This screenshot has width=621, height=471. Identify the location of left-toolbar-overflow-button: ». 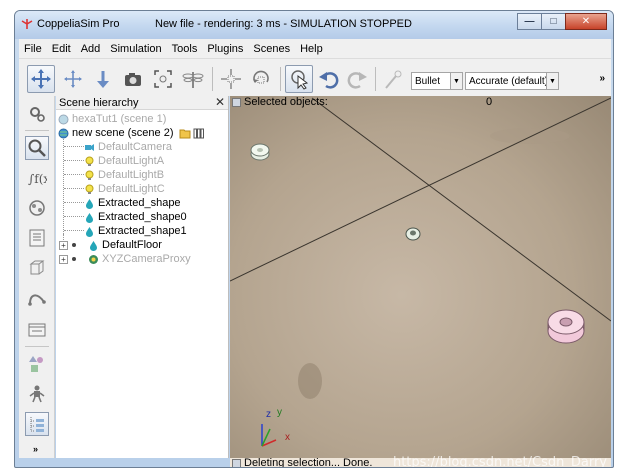
(35, 449).